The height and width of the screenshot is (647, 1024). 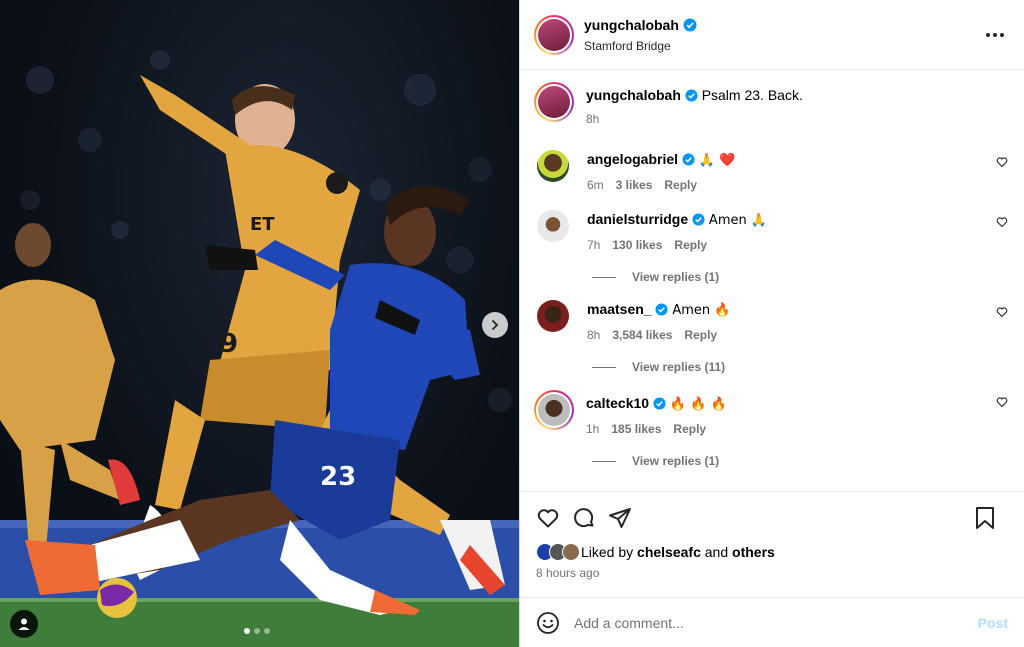 What do you see at coordinates (771, 414) in the screenshot?
I see `comment-item: calteck10 🔥 🔥 🔥 1h 185 likes Reply` at bounding box center [771, 414].